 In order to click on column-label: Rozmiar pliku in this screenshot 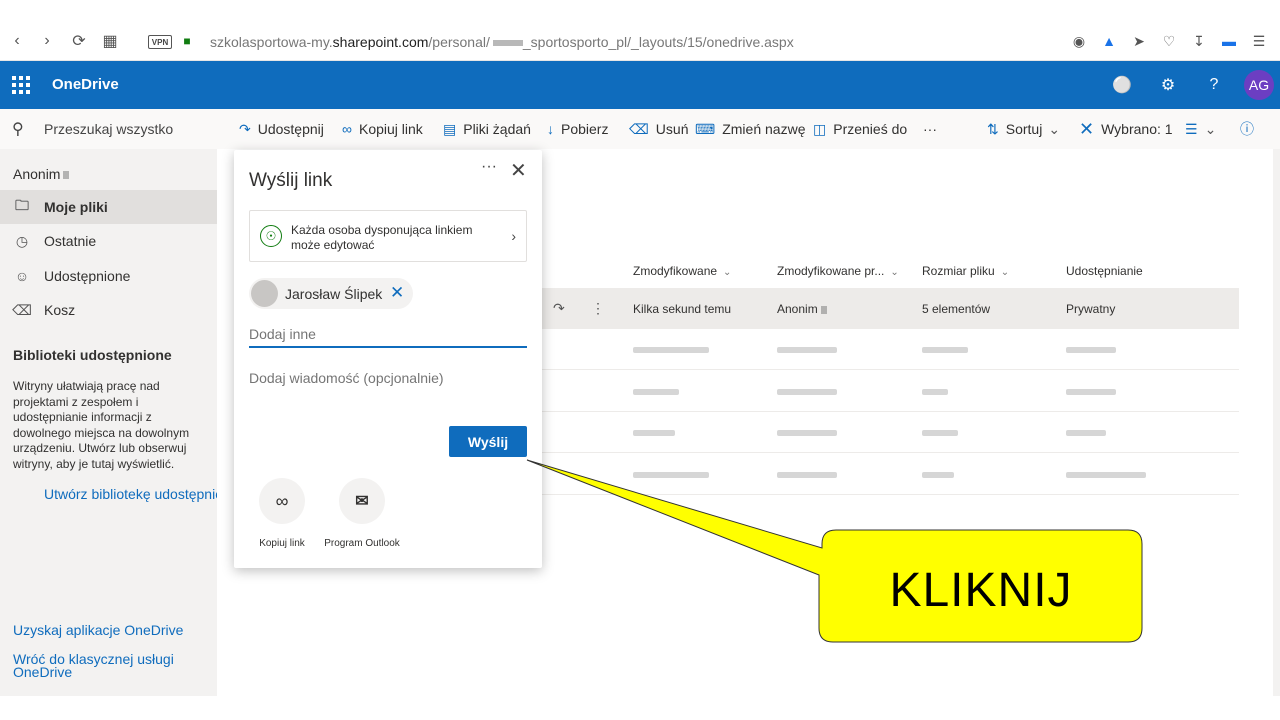, I will do `click(958, 271)`.